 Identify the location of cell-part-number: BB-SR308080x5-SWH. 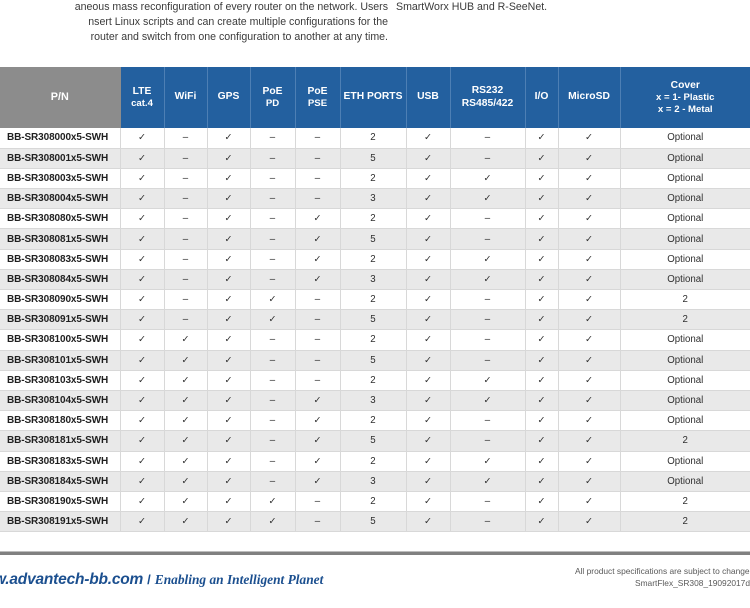
(60, 219).